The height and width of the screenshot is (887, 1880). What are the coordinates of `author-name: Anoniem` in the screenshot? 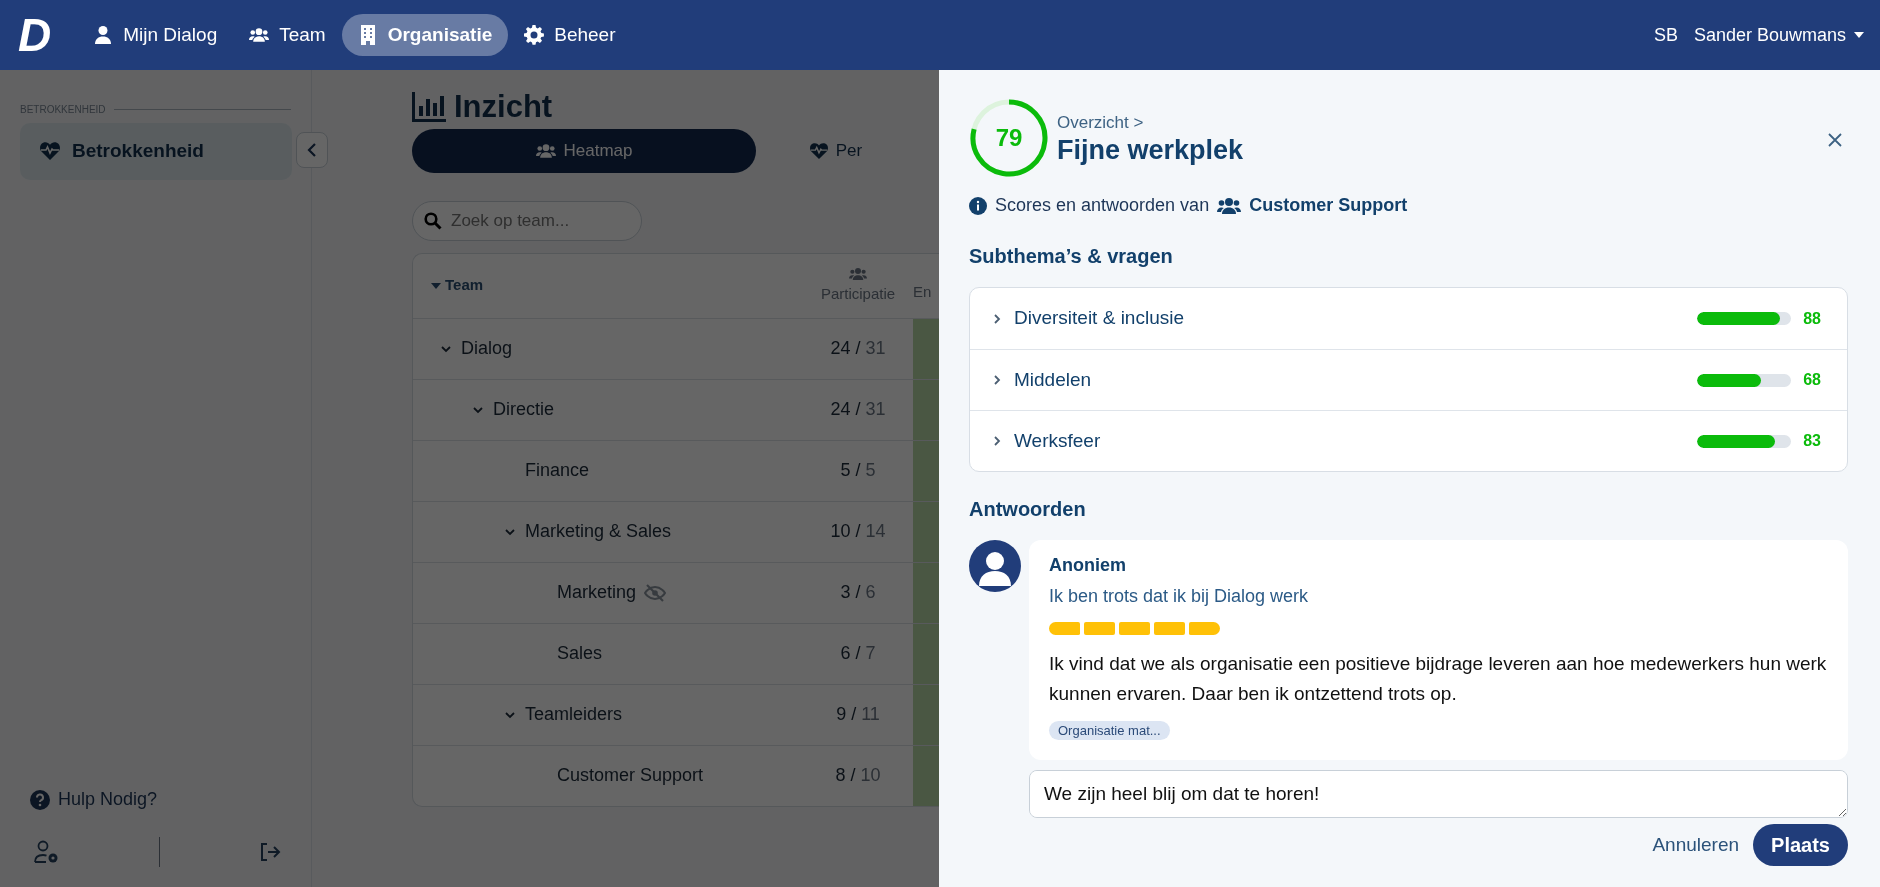 It's located at (1088, 565).